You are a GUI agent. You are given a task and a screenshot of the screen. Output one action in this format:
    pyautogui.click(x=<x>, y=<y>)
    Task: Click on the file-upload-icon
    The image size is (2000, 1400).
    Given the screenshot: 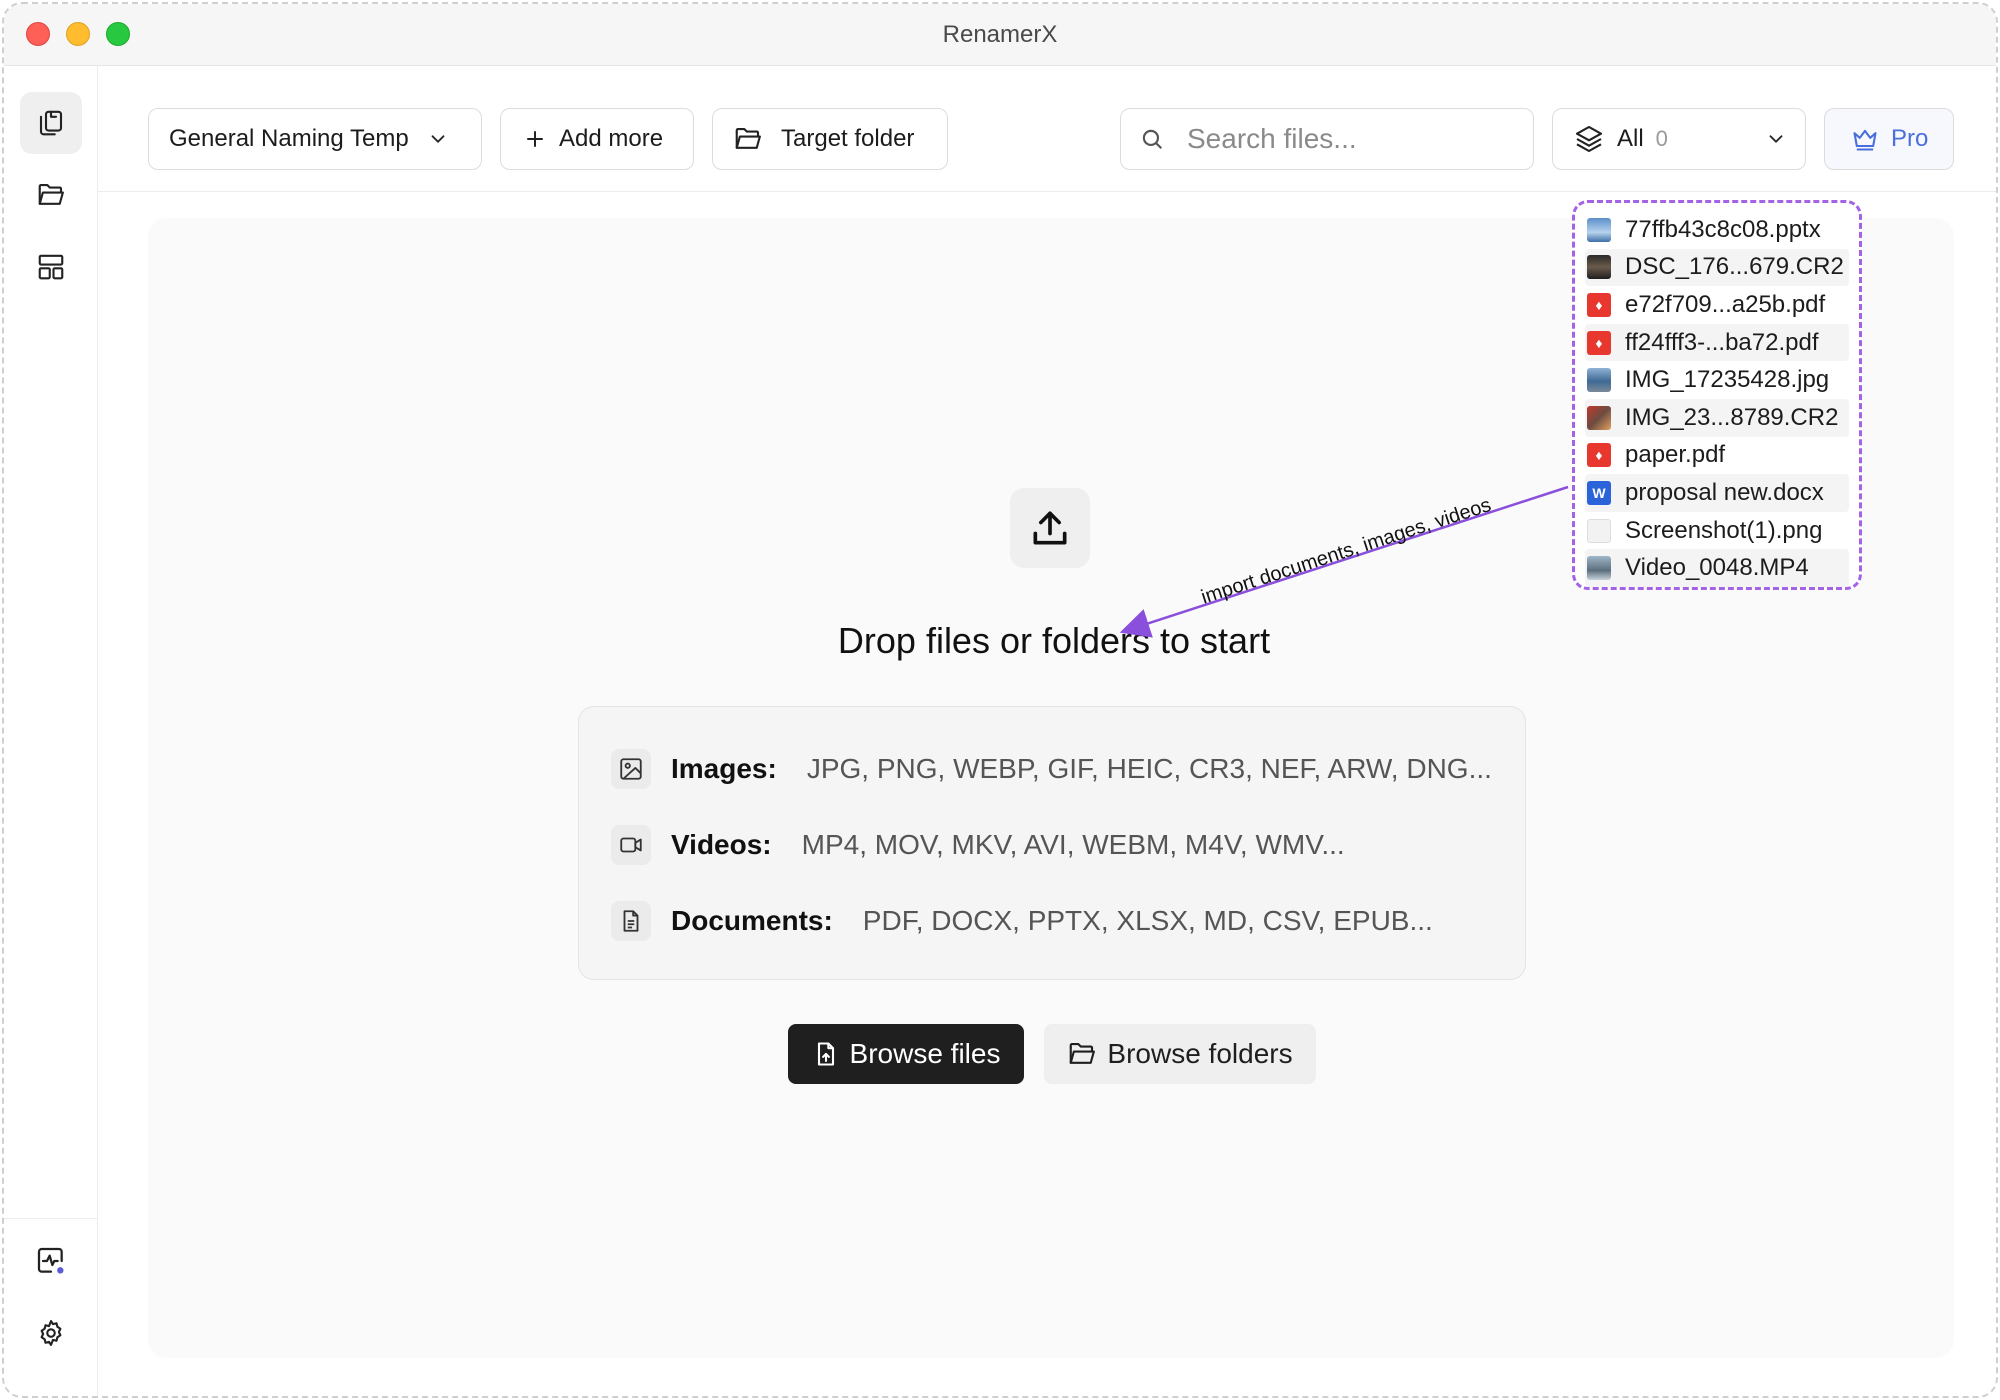 What is the action you would take?
    pyautogui.click(x=825, y=1054)
    